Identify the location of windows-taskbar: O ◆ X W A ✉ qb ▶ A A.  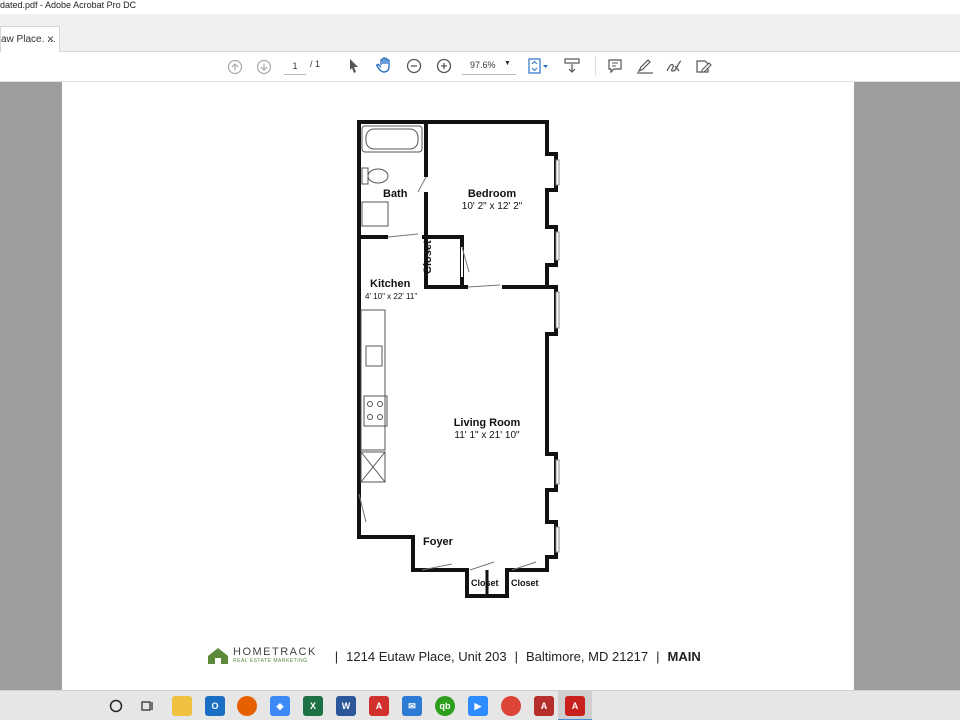
(480, 705).